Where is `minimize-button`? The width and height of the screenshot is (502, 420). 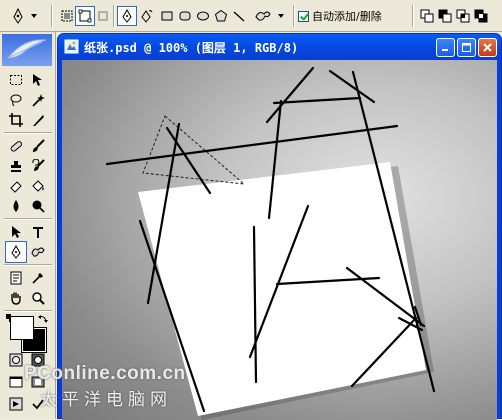
minimize-button is located at coordinates (445, 47).